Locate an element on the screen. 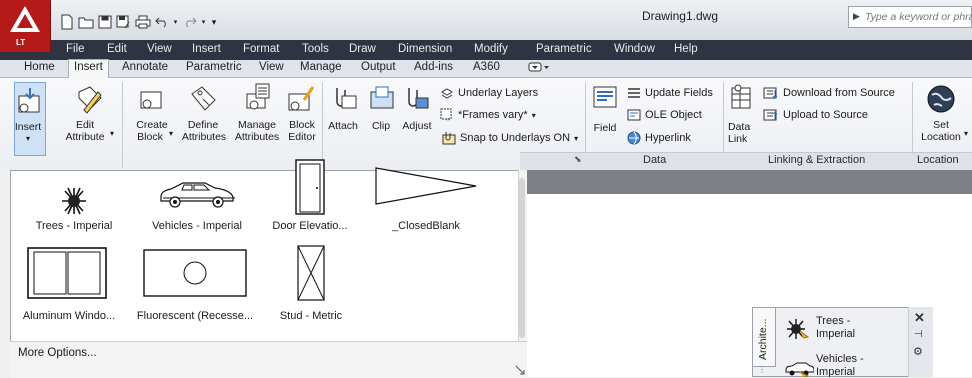 This screenshot has height=378, width=972. edit-attribute-label-1: Edit is located at coordinates (85, 125).